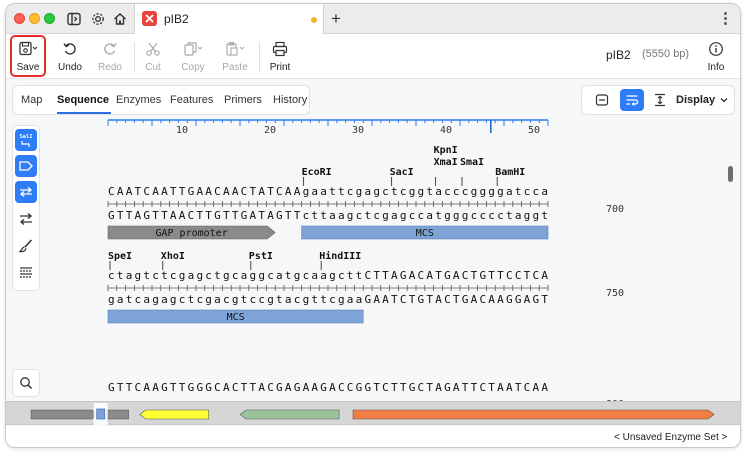  I want to click on tab-history: History, so click(290, 100).